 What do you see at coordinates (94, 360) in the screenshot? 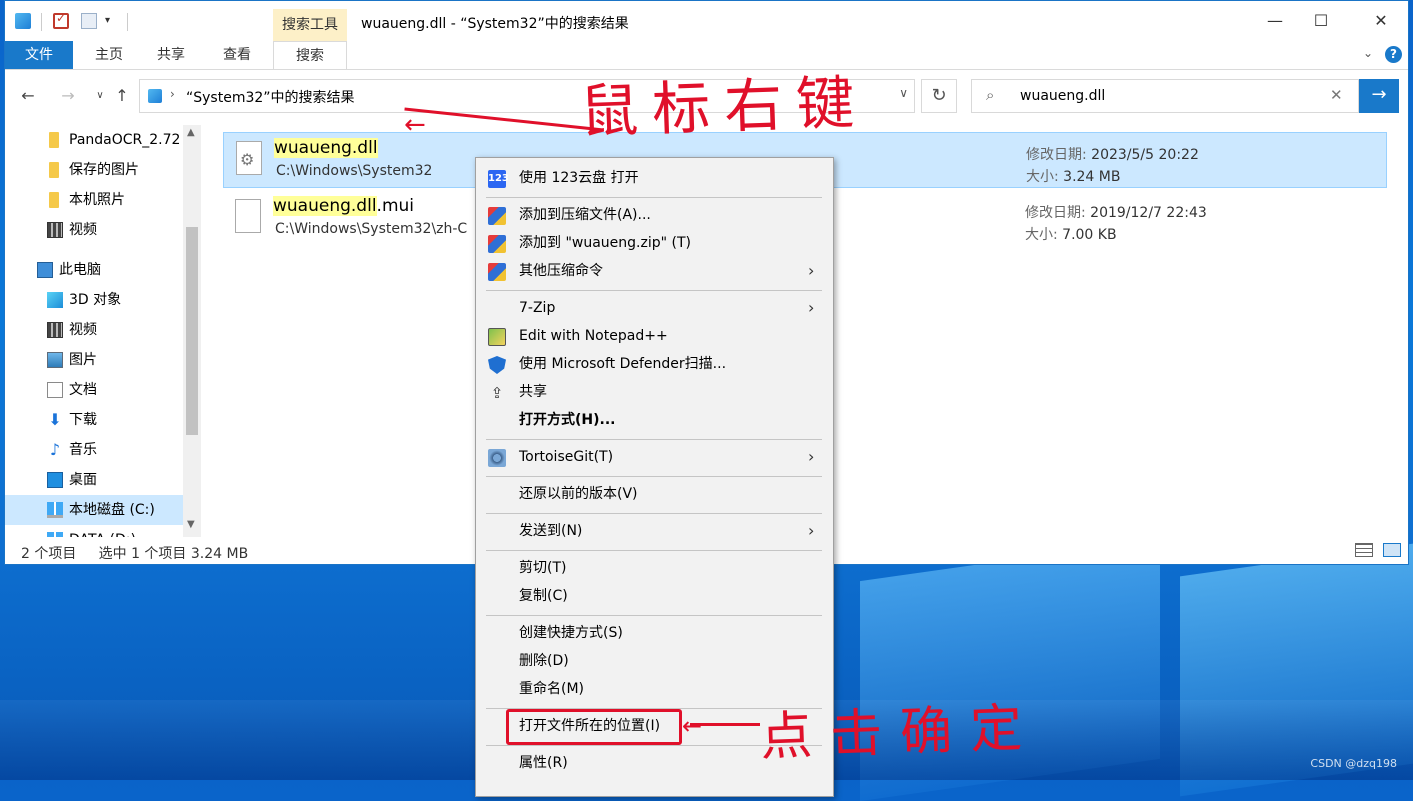
I see `sidebar-item-pictures: 图片` at bounding box center [94, 360].